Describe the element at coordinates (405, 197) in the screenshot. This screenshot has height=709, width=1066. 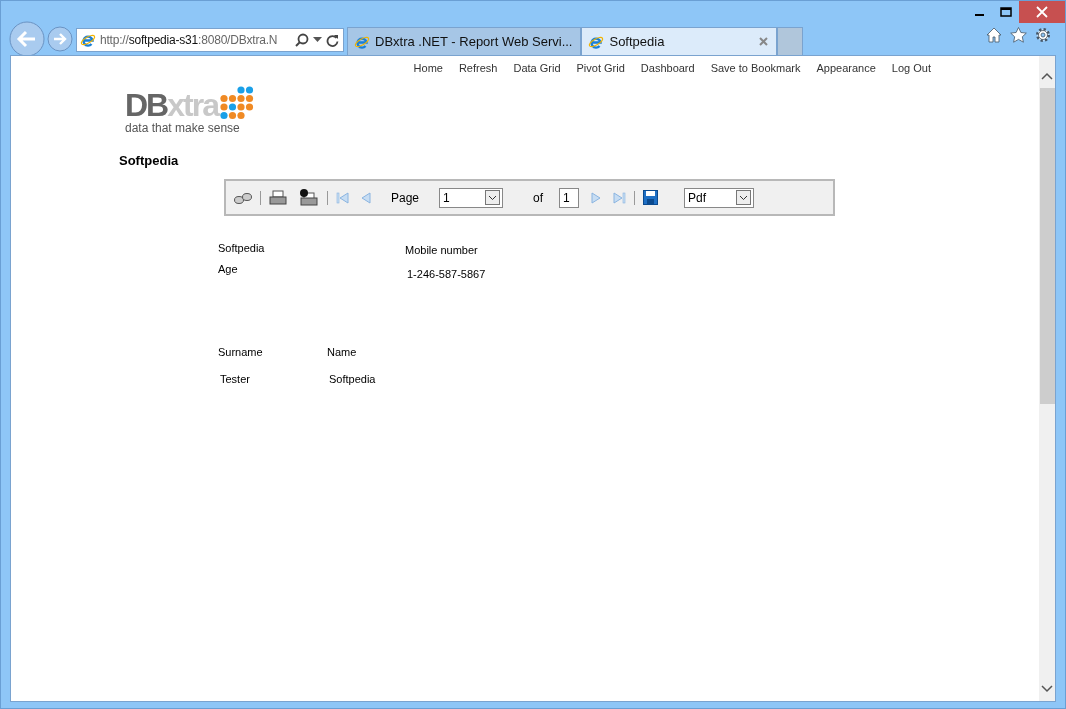
I see `page-label: Page` at that location.